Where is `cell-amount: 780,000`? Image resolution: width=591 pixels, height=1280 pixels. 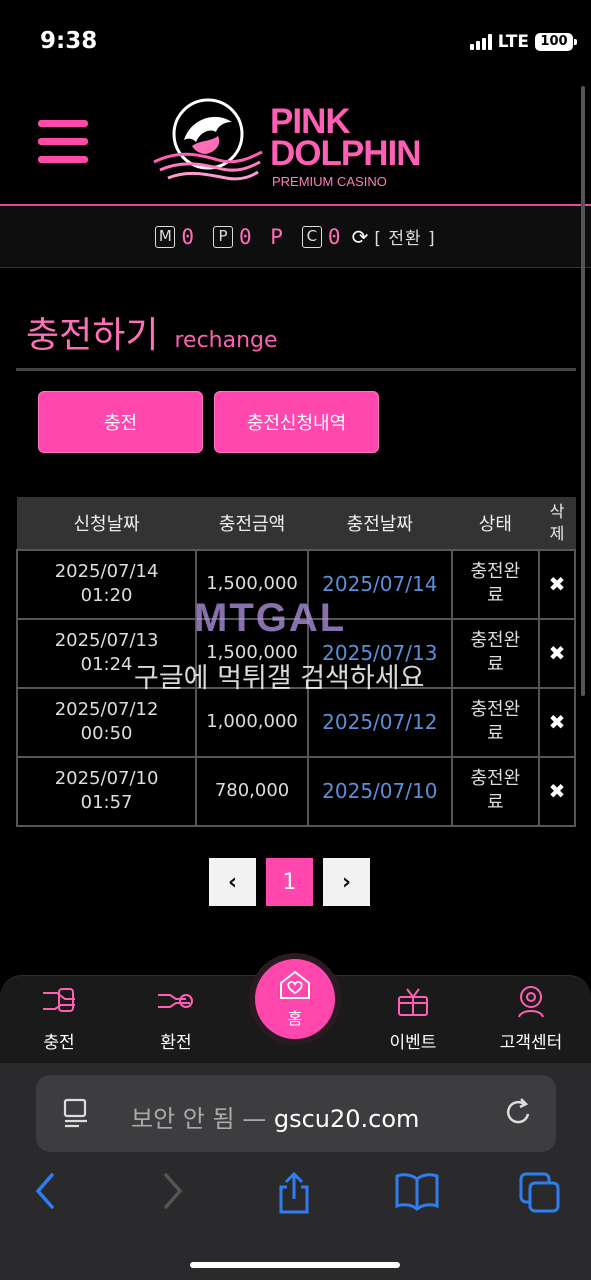
cell-amount: 780,000 is located at coordinates (252, 791).